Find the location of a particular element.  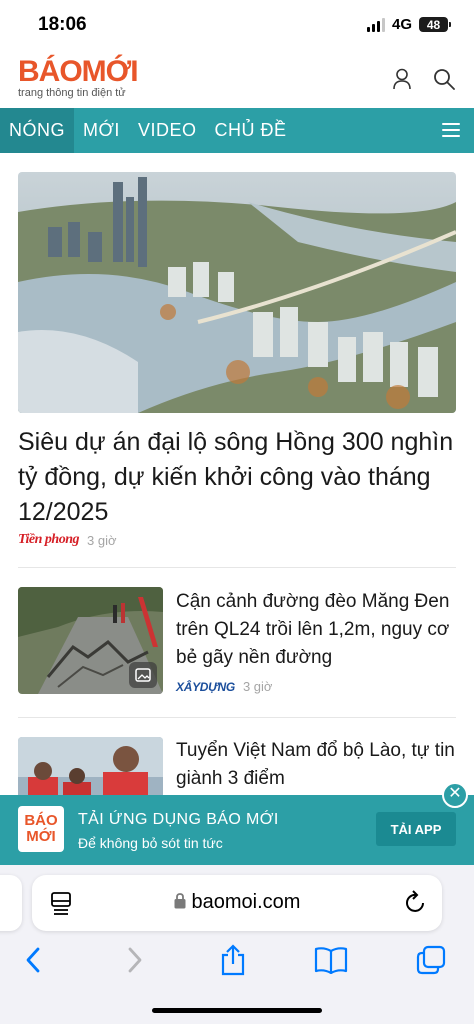

address-bar: baomoi.com is located at coordinates (237, 903).